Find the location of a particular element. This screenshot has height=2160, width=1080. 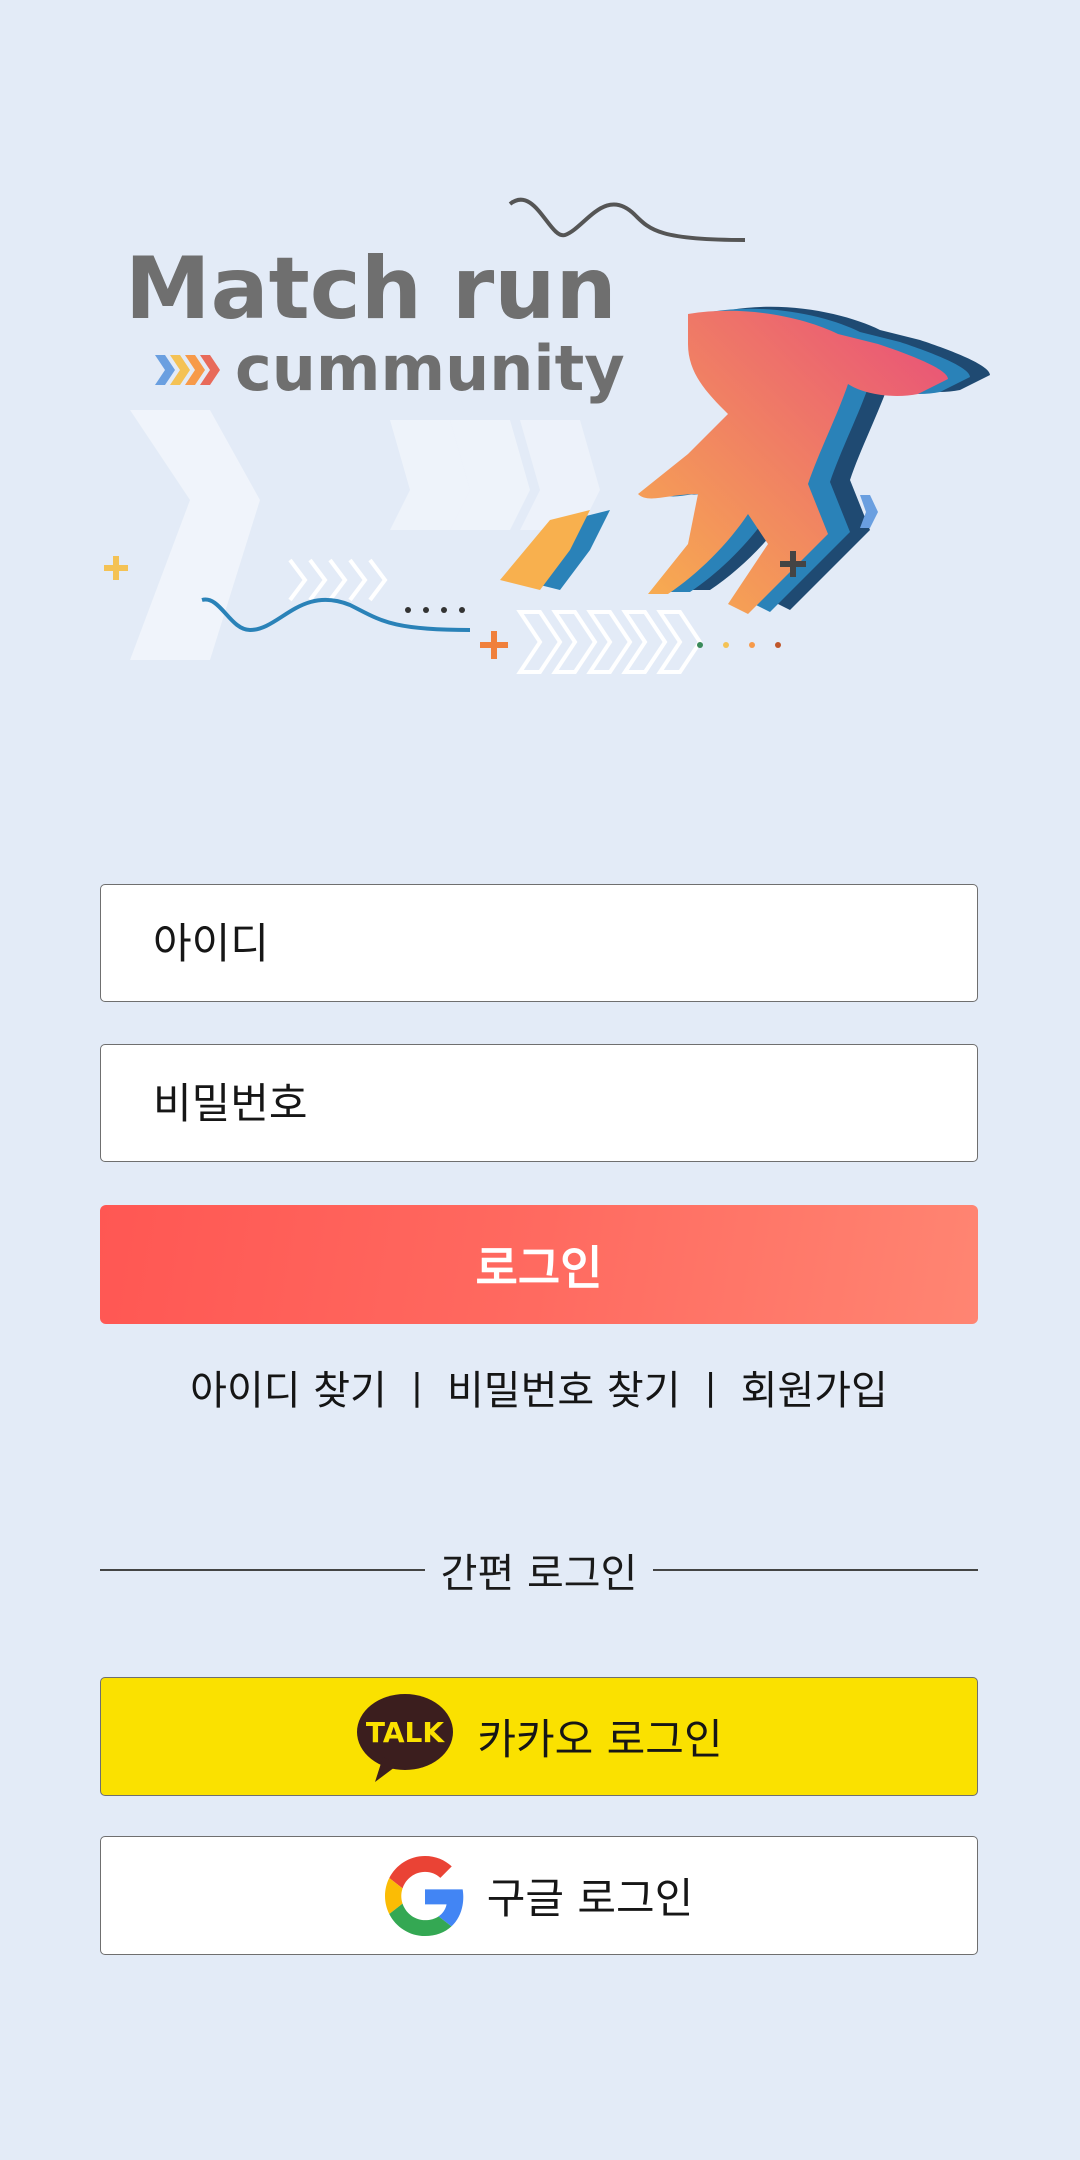

google-login-button: 구글 로그인 is located at coordinates (539, 1895).